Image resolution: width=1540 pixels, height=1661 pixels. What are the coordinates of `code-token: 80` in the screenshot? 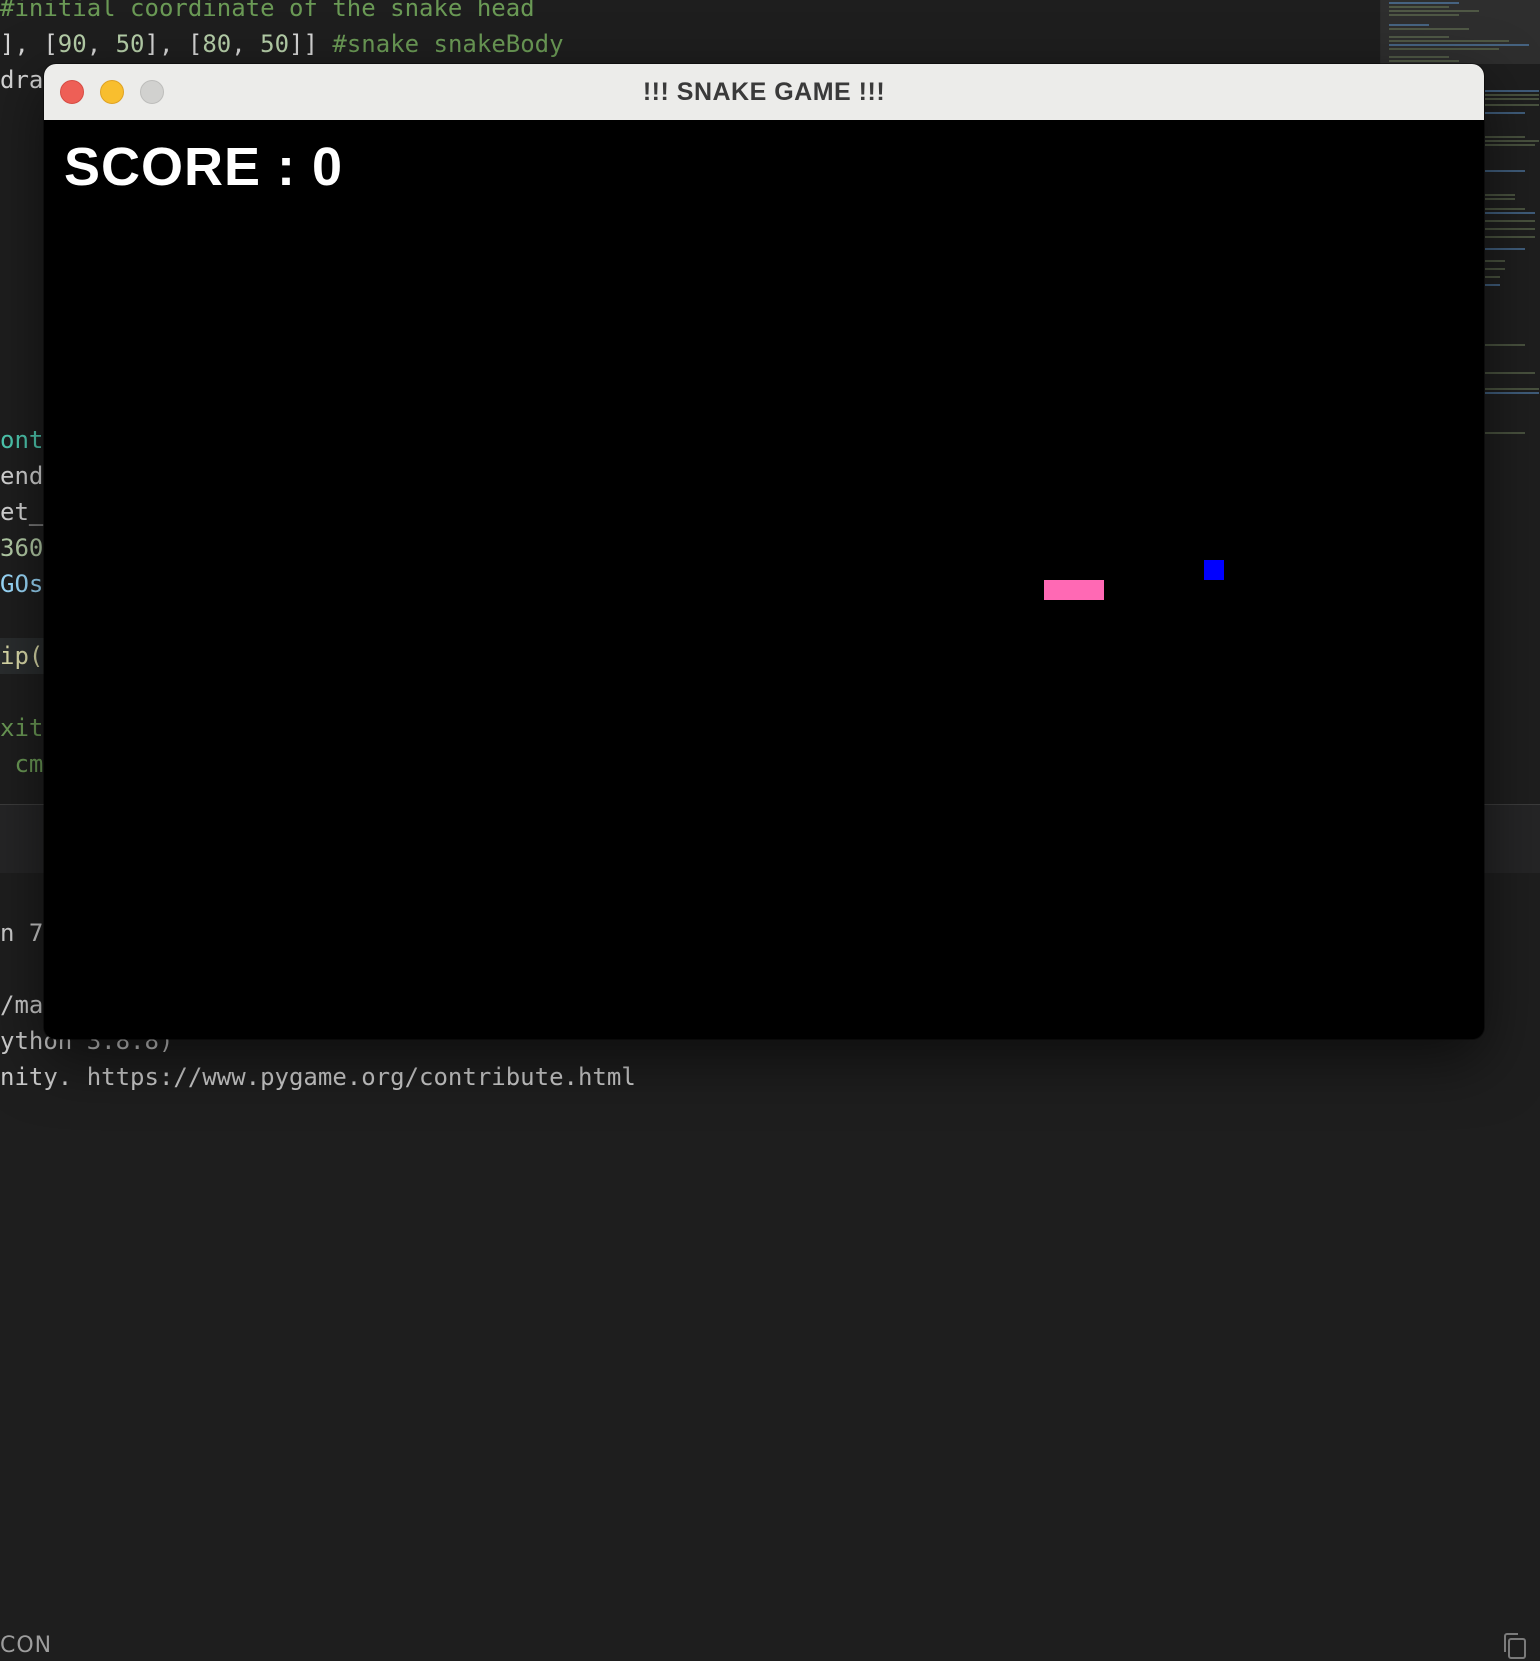 It's located at (217, 44).